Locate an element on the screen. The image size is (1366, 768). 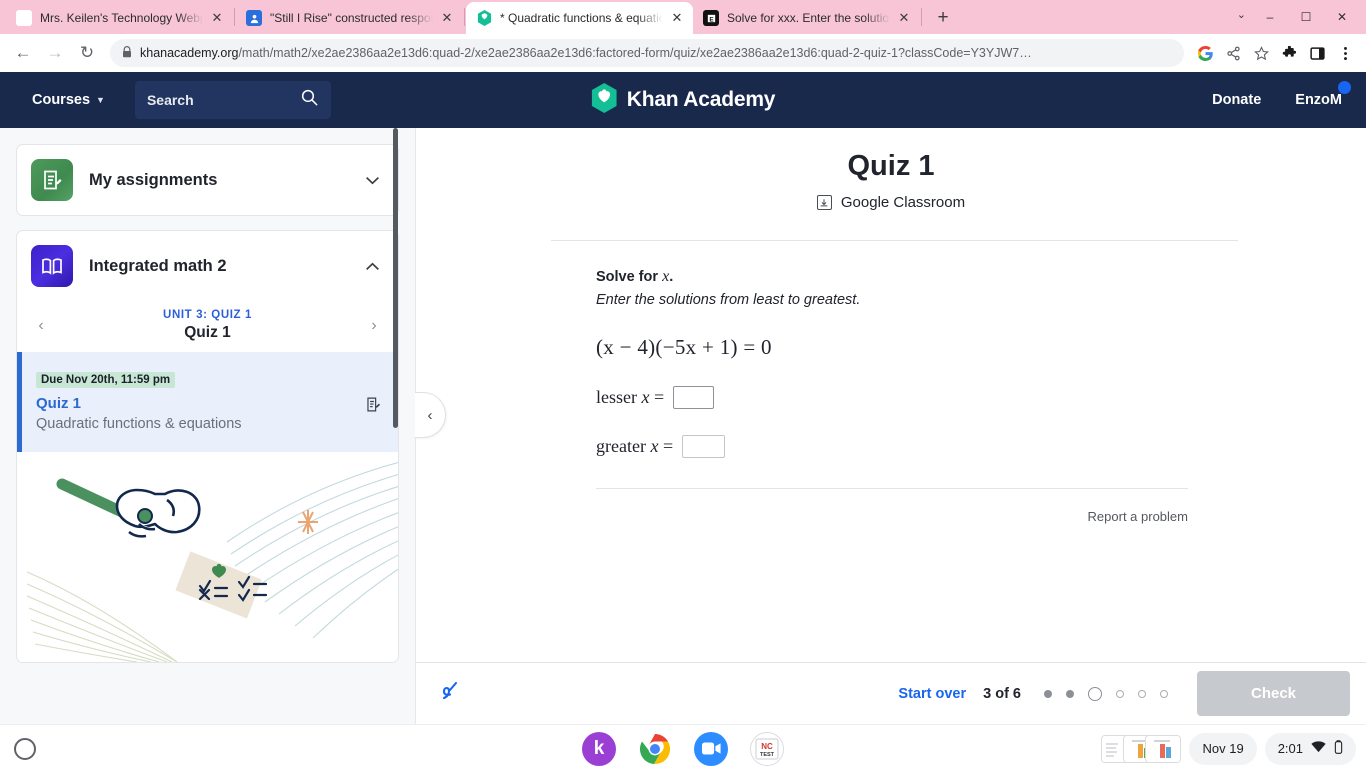
tab-title: * Quadratic functions & equations is located at coordinates (581, 18).